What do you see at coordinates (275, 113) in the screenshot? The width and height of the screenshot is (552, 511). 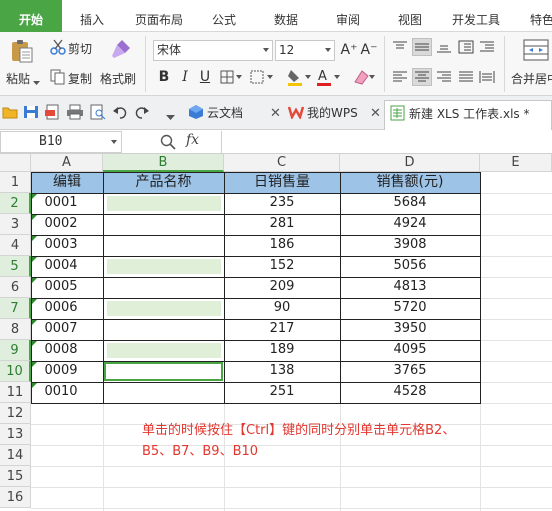 I see `close-icon: ✕` at bounding box center [275, 113].